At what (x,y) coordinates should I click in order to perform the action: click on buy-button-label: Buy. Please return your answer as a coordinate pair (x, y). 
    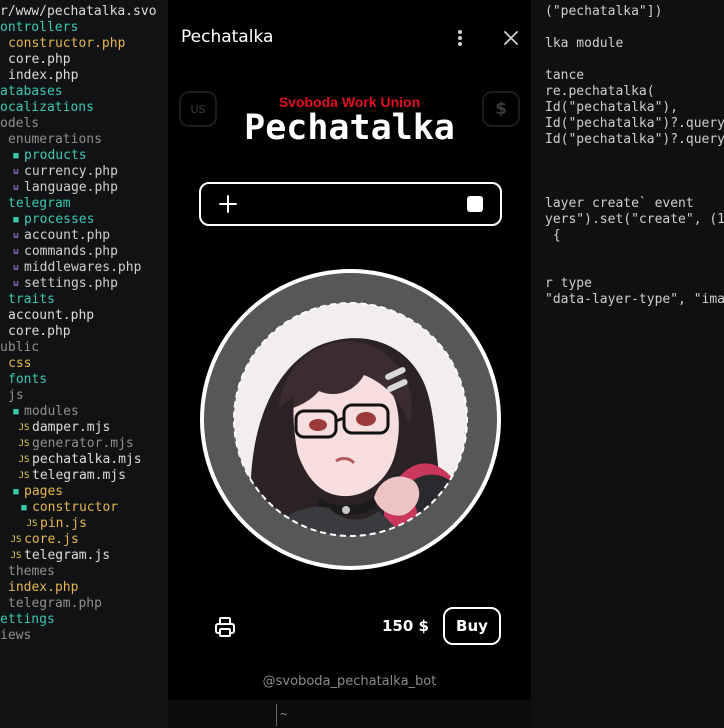
    Looking at the image, I should click on (472, 626).